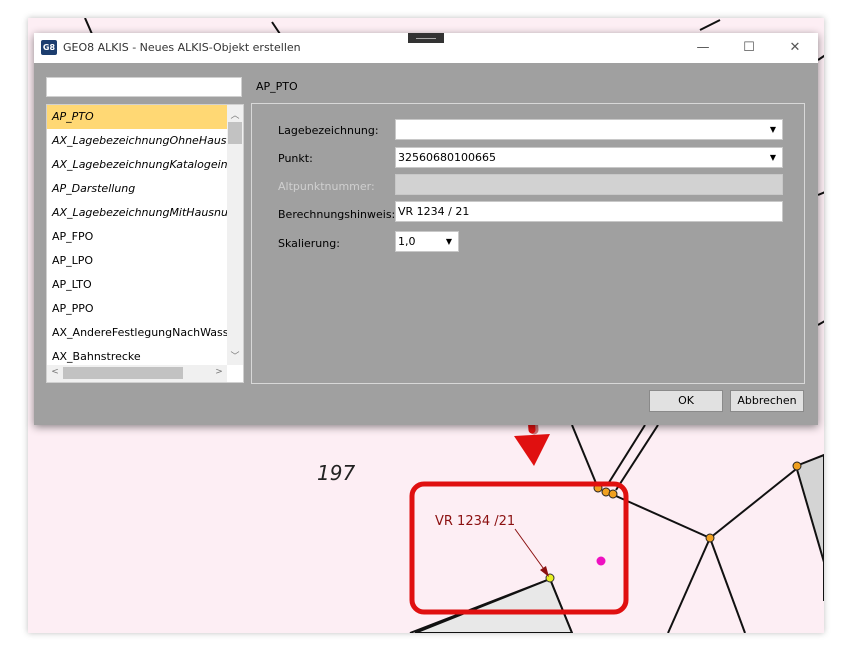 This screenshot has height=660, width=851. What do you see at coordinates (795, 48) in the screenshot?
I see `close-button: ✕` at bounding box center [795, 48].